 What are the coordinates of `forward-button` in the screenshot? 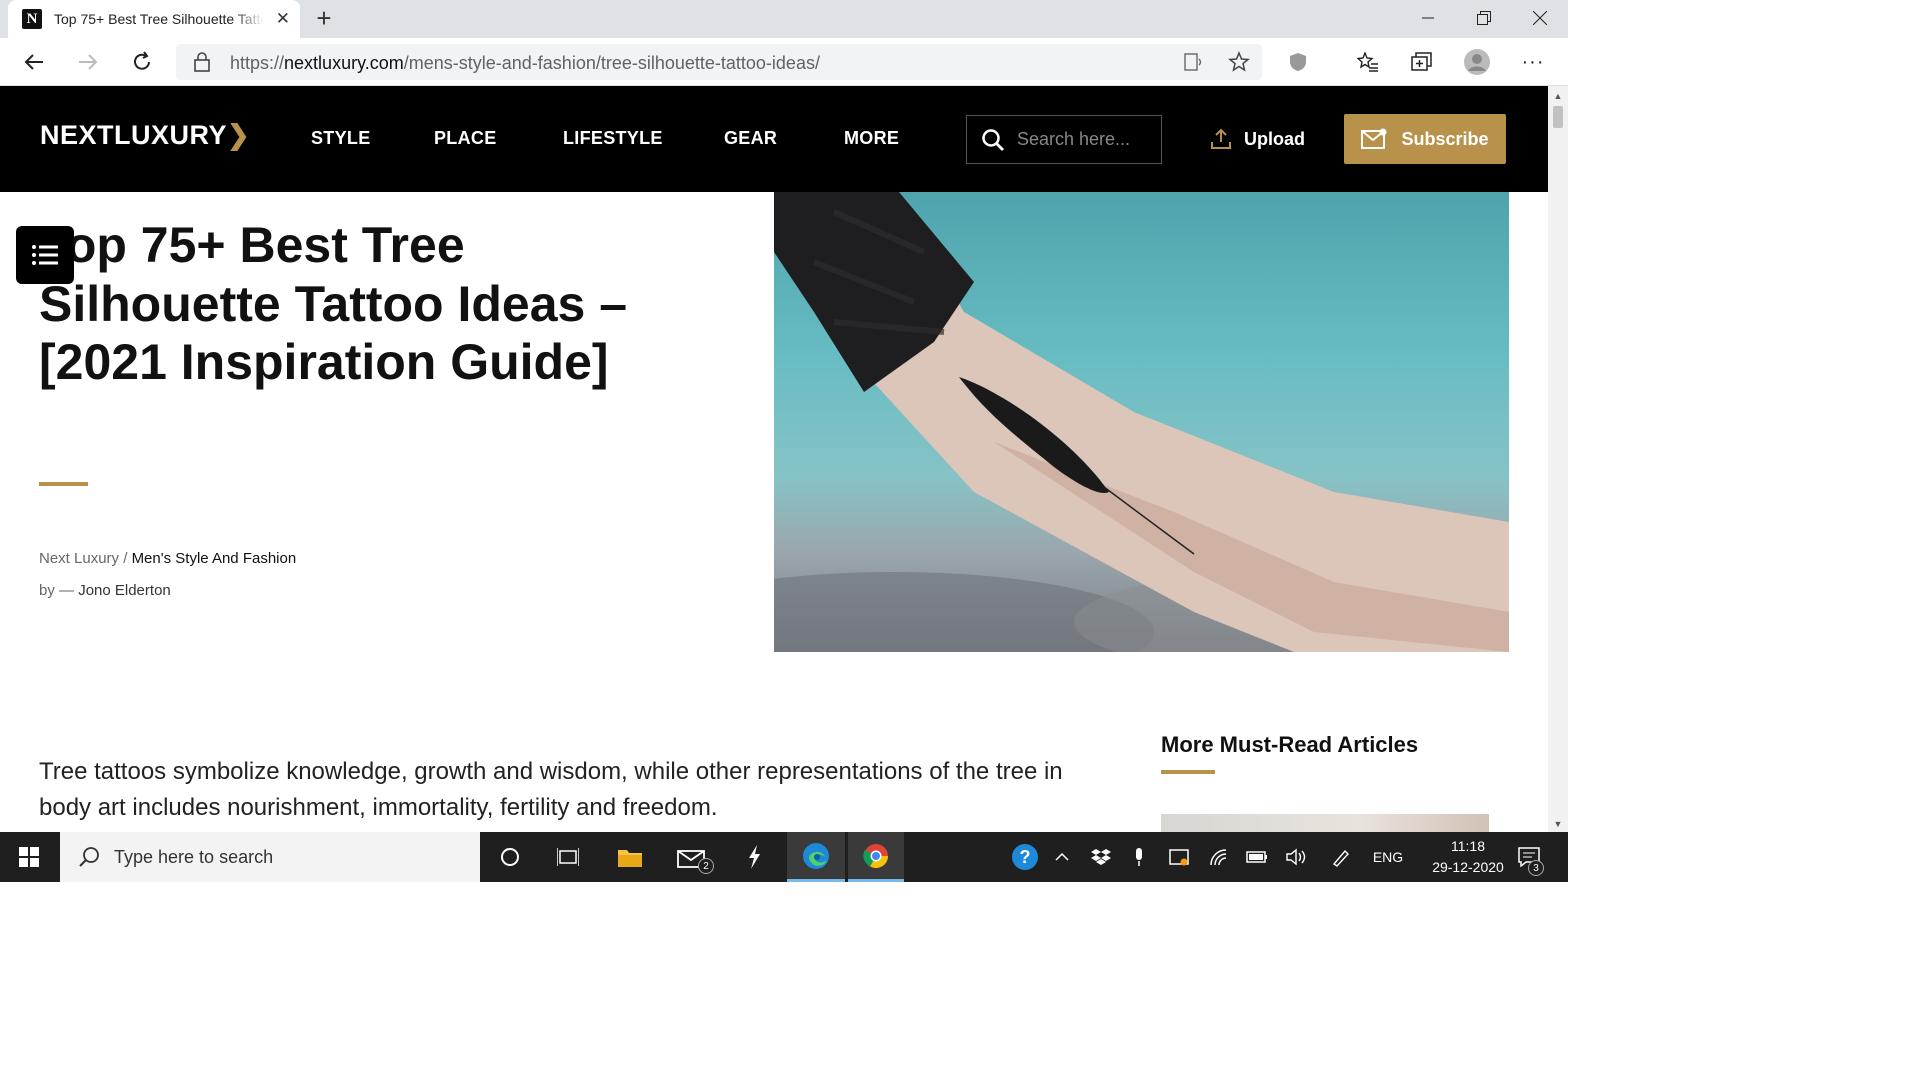 It's located at (88, 62).